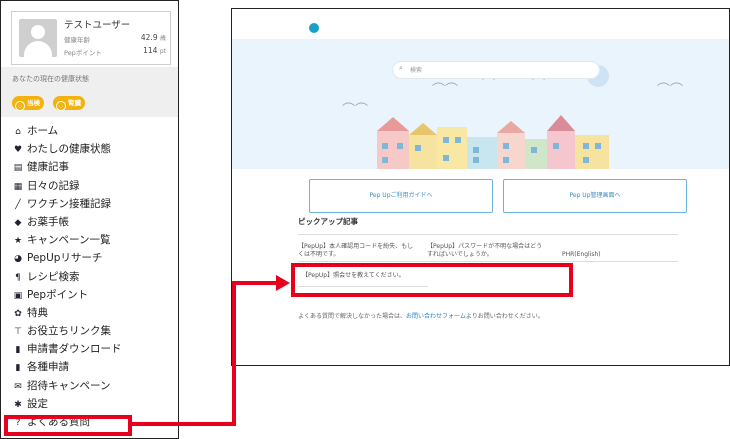 Image resolution: width=730 pixels, height=439 pixels. I want to click on sidebar-item-home: ⌂ ホーム, so click(67, 131).